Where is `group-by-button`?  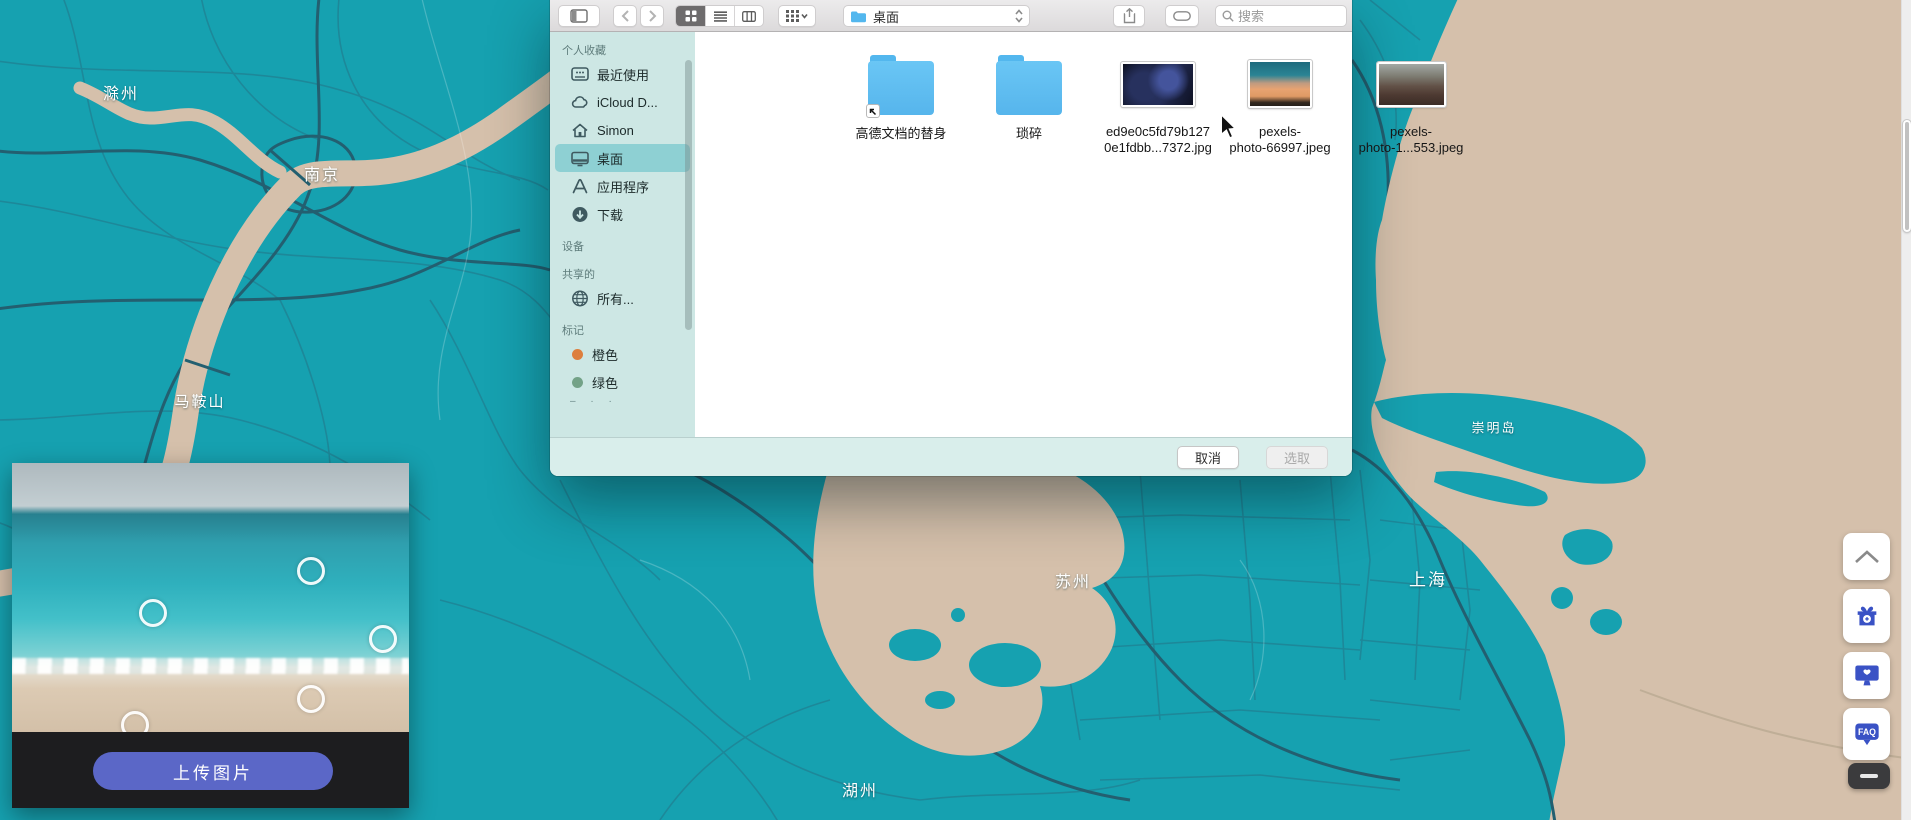
group-by-button is located at coordinates (797, 16).